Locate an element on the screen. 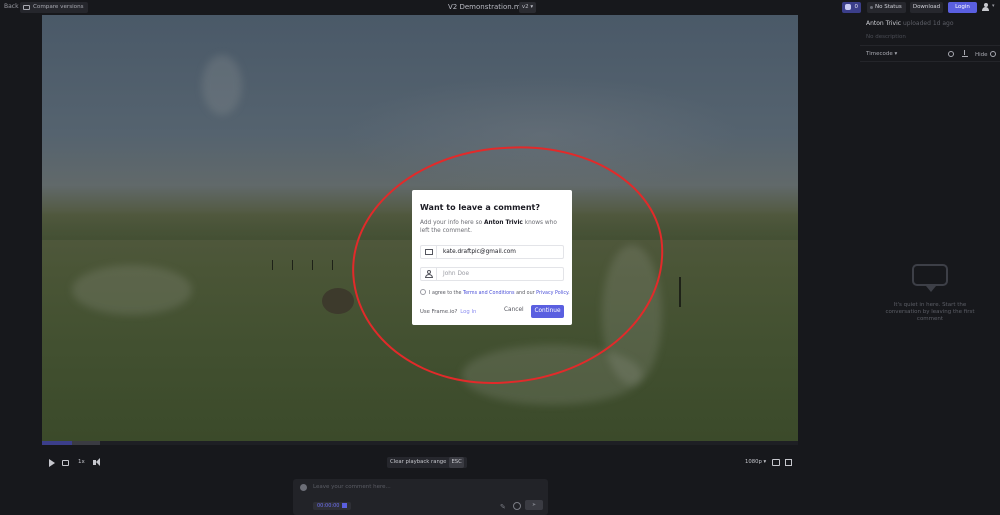 The height and width of the screenshot is (515, 1000). back-button: Back is located at coordinates (11, 6).